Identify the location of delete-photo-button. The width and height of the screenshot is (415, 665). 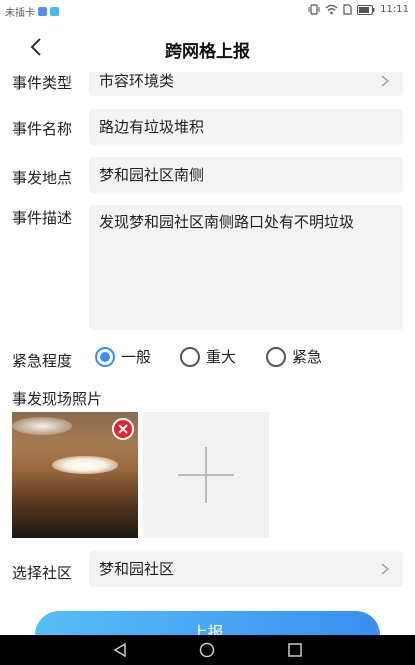
(123, 429).